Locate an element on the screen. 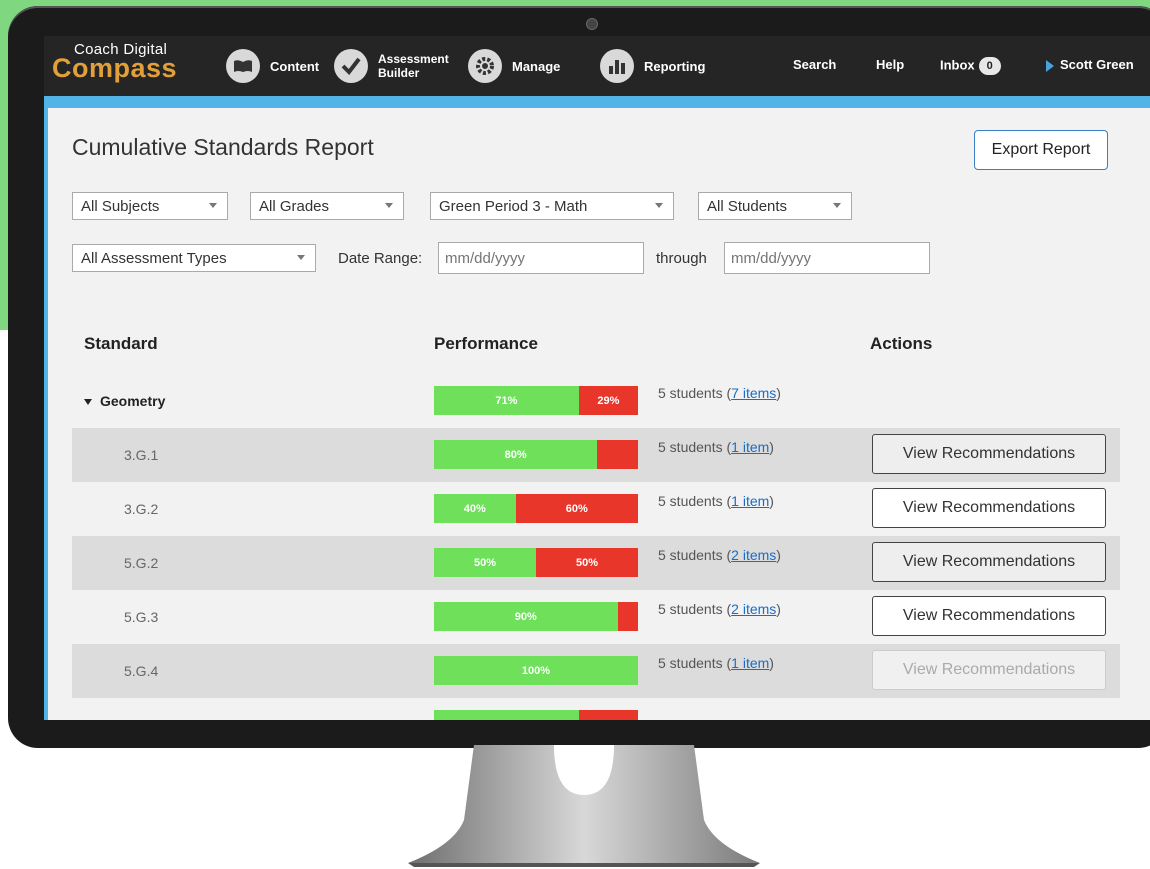 The height and width of the screenshot is (869, 1150). standard-code: 5.G.2 is located at coordinates (141, 563).